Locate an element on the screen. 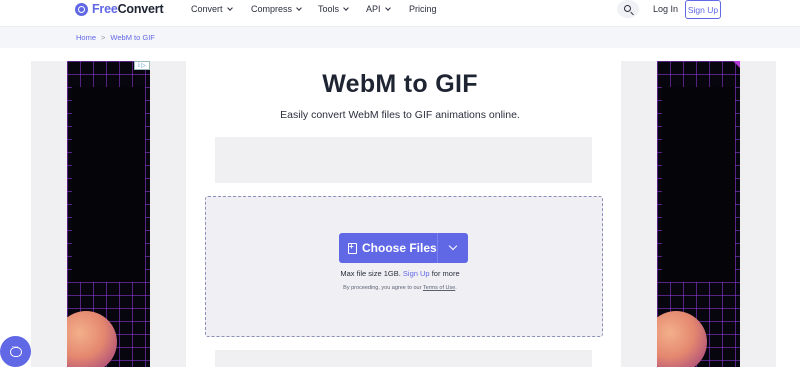  nav-tools-label: Tools is located at coordinates (329, 9).